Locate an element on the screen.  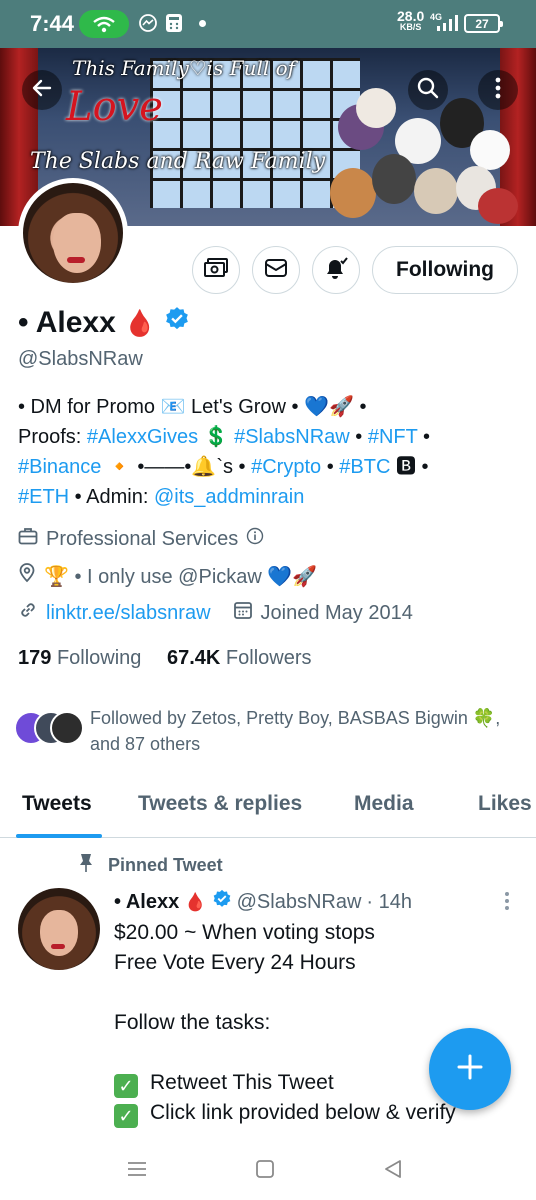
tab-tweets: Tweets is located at coordinates (57, 804).